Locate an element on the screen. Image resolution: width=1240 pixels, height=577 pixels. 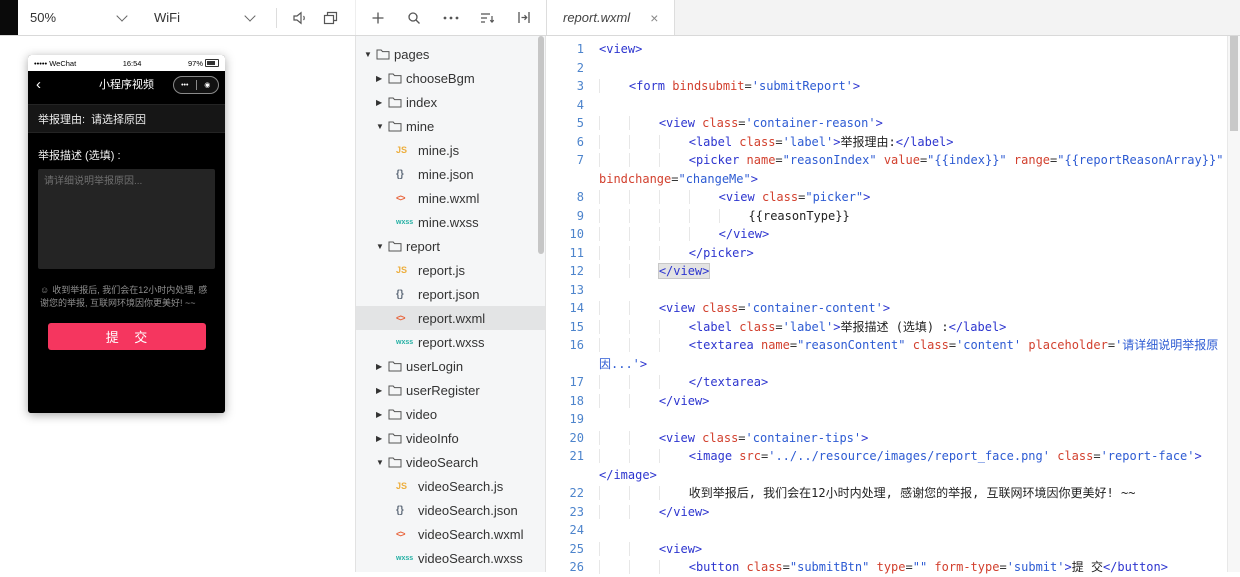
code-line: 3 <form bindsubmit='submitReport'> is located at coordinates (888, 86).